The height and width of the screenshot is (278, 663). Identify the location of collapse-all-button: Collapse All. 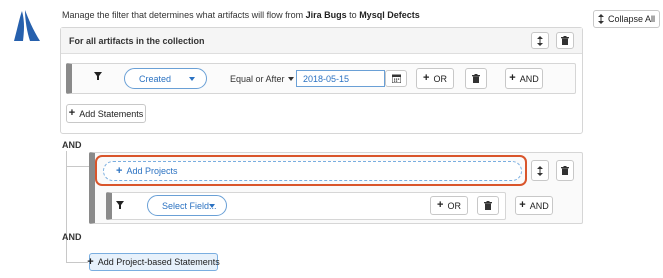
(626, 19).